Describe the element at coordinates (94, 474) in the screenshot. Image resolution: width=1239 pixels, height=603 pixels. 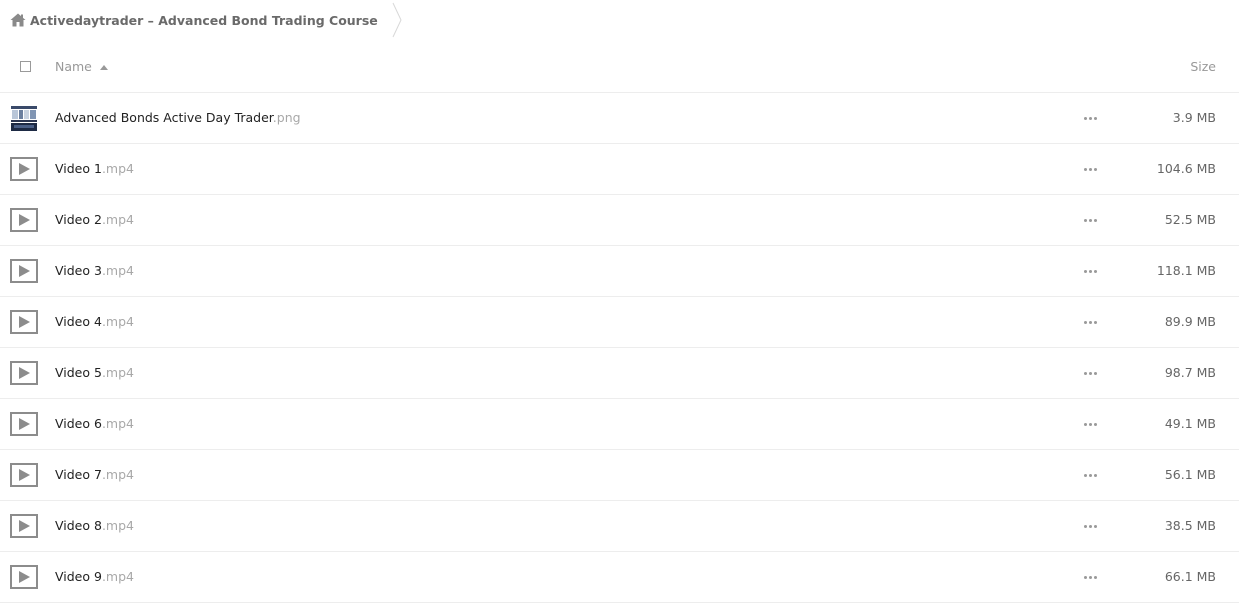
I see `file-name: Video 7.mp4` at that location.